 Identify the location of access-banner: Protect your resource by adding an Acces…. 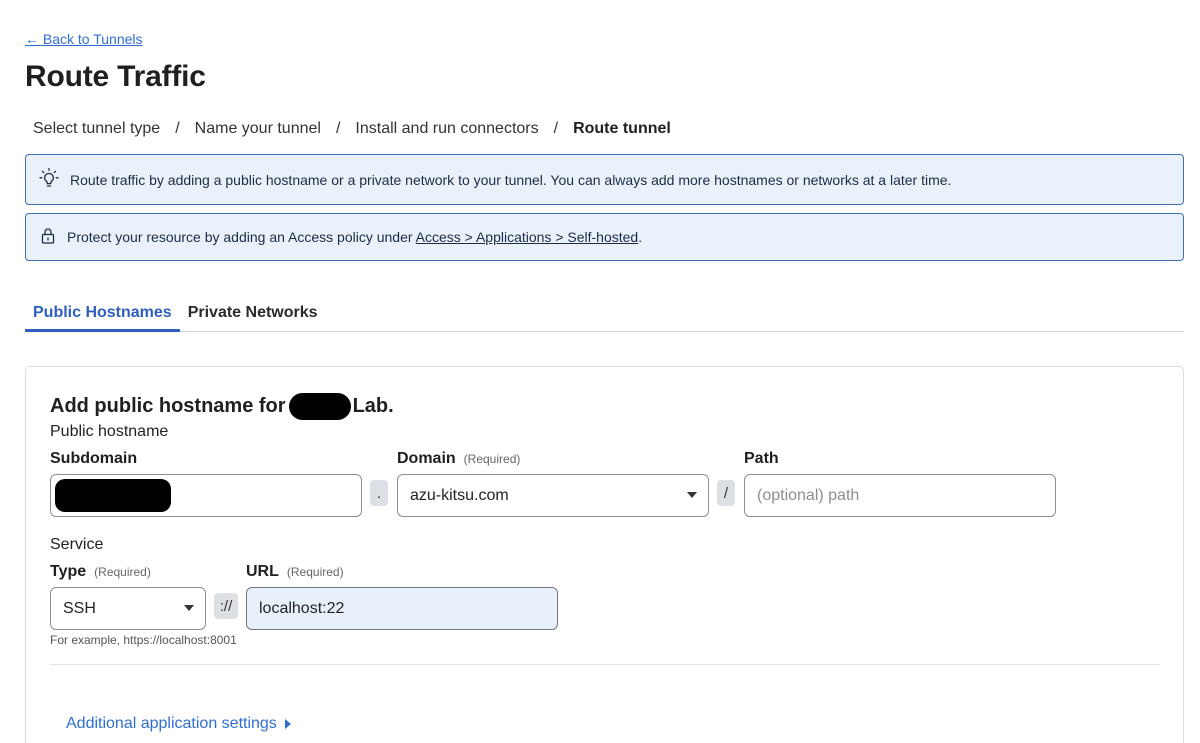
(604, 237).